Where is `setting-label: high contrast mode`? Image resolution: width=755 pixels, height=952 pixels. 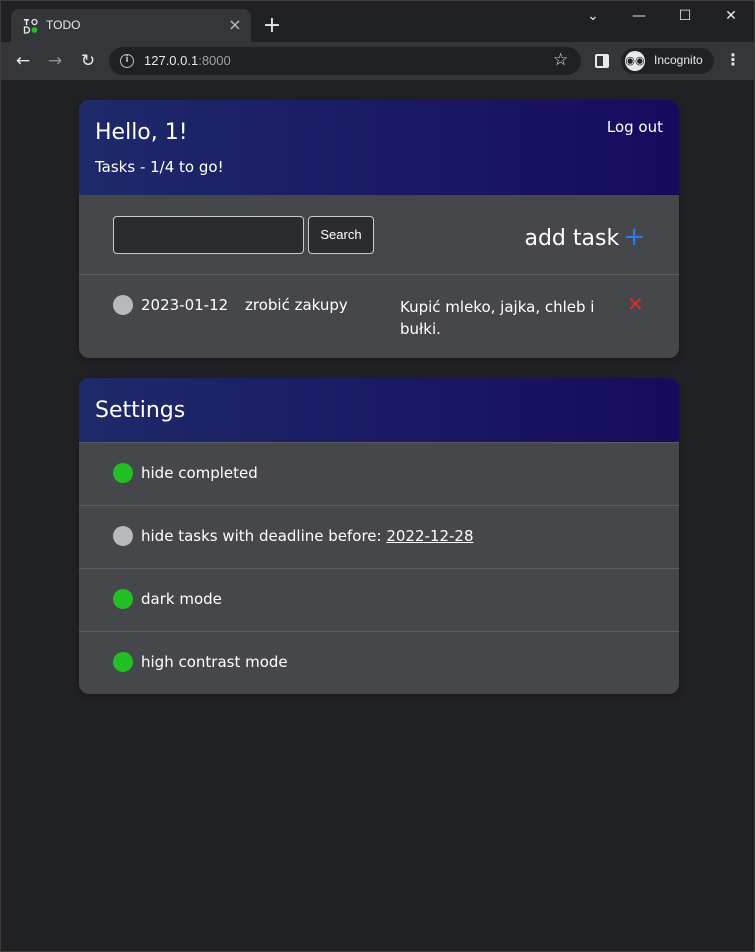
setting-label: high contrast mode is located at coordinates (214, 662).